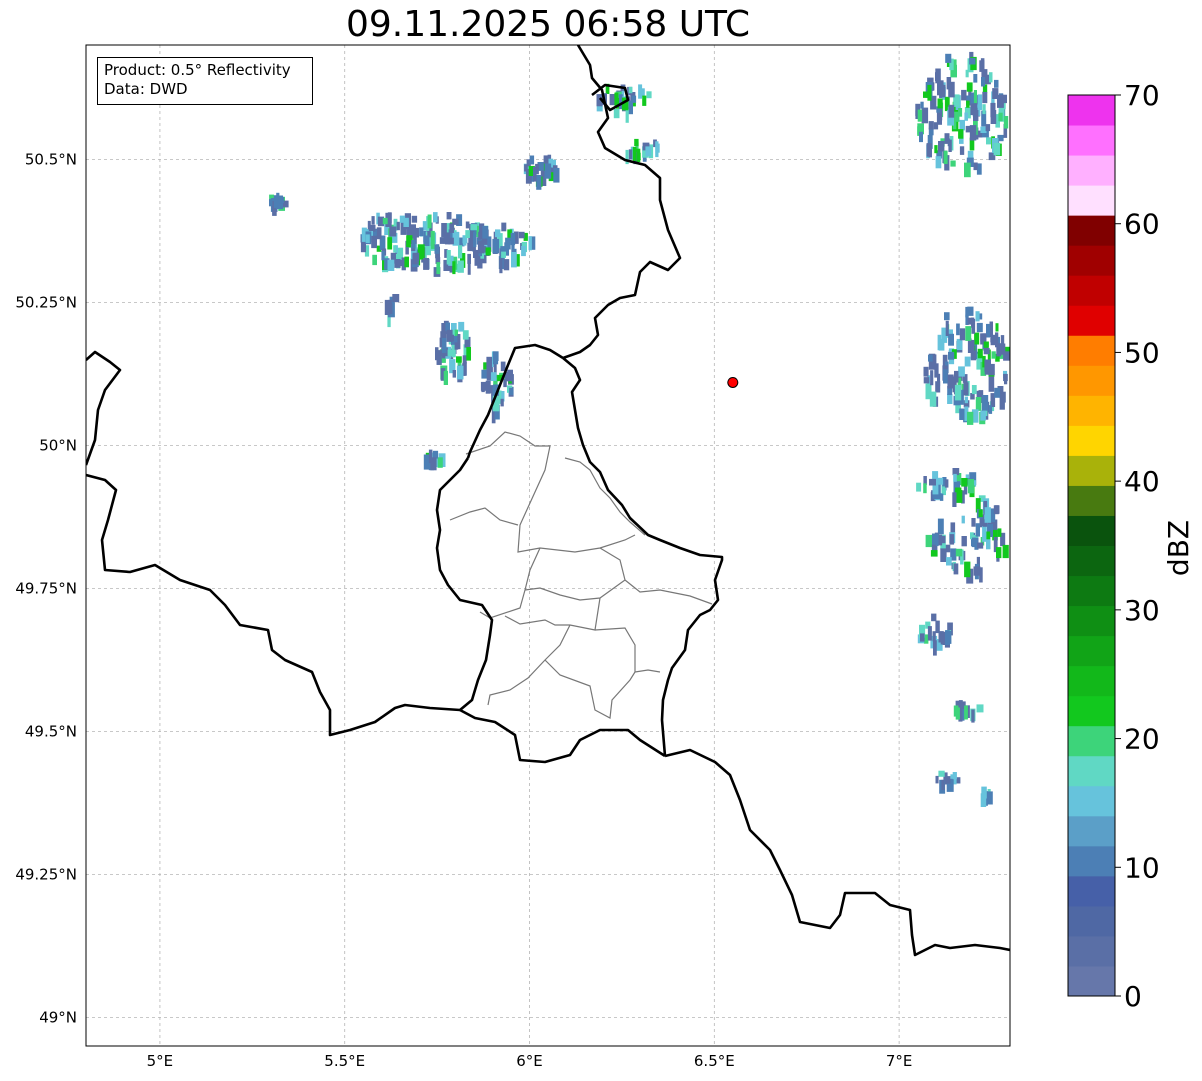 The height and width of the screenshot is (1081, 1202). What do you see at coordinates (58, 1017) in the screenshot?
I see `lat-tick-label: 49°N` at bounding box center [58, 1017].